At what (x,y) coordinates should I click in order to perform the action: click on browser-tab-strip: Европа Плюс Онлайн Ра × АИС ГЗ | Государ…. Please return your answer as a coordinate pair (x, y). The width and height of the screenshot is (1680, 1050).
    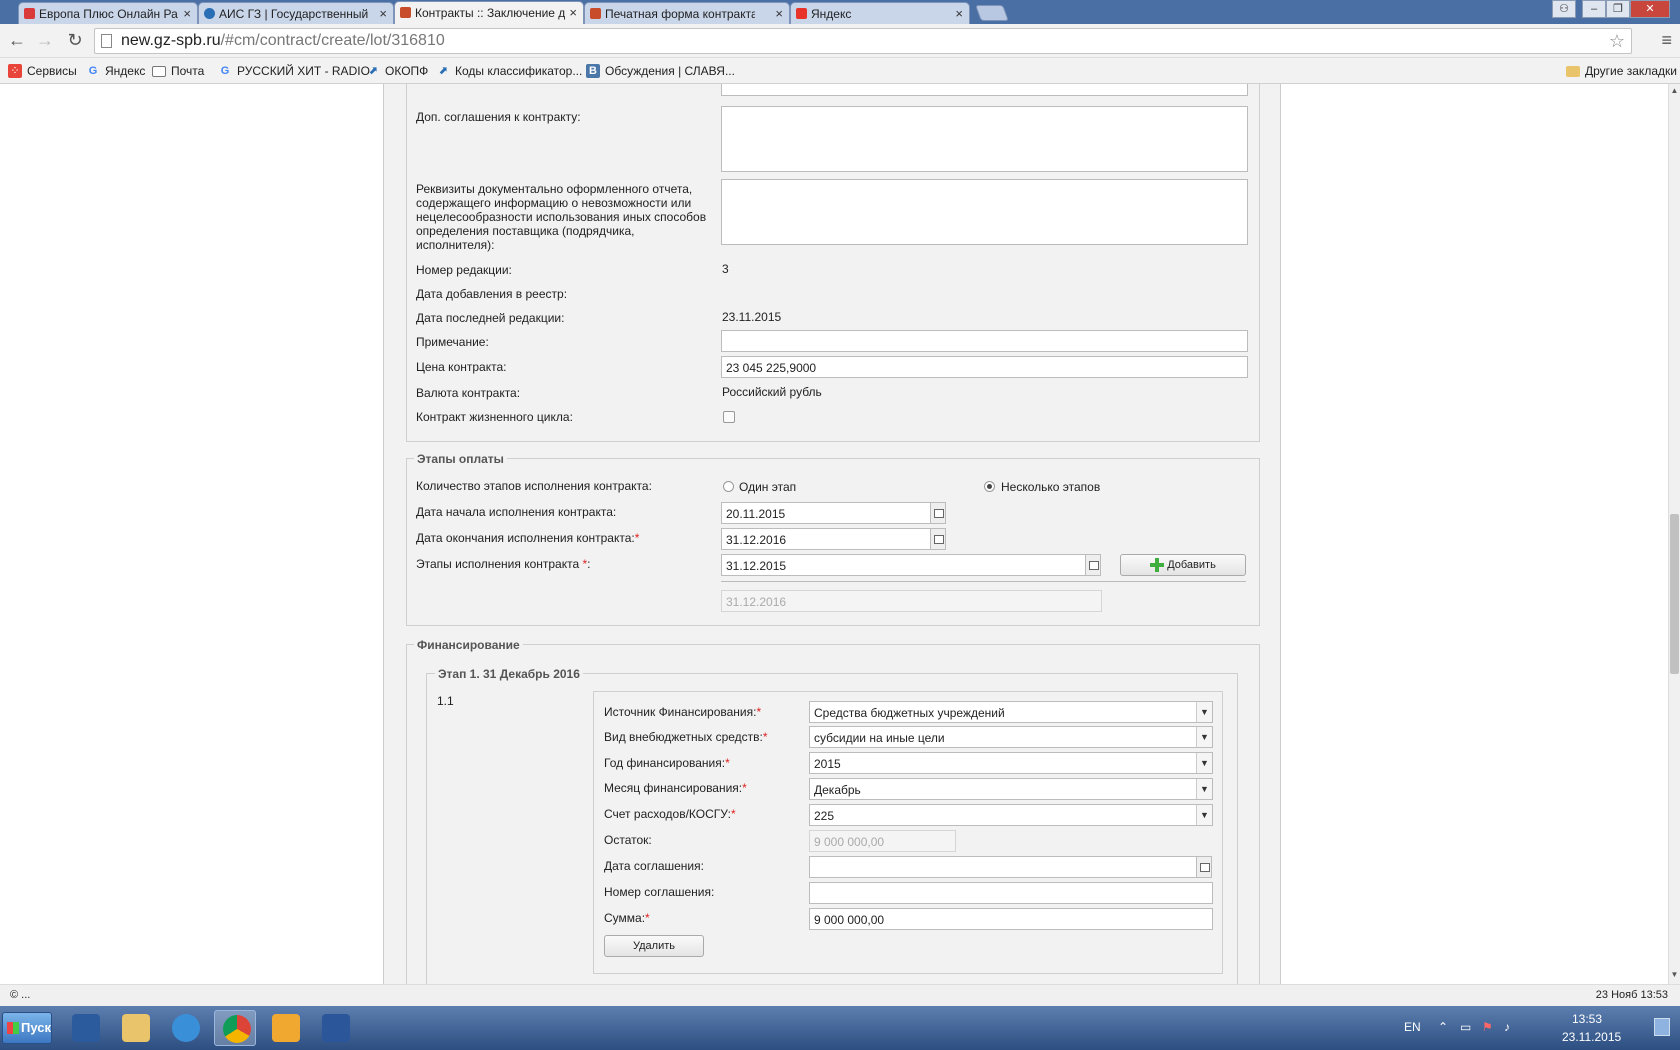
    Looking at the image, I should click on (840, 12).